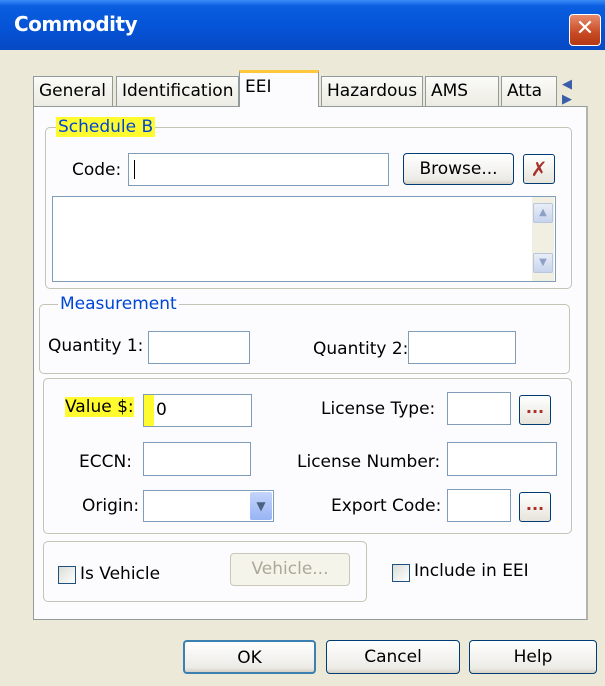  I want to click on ok-button: OK, so click(249, 657).